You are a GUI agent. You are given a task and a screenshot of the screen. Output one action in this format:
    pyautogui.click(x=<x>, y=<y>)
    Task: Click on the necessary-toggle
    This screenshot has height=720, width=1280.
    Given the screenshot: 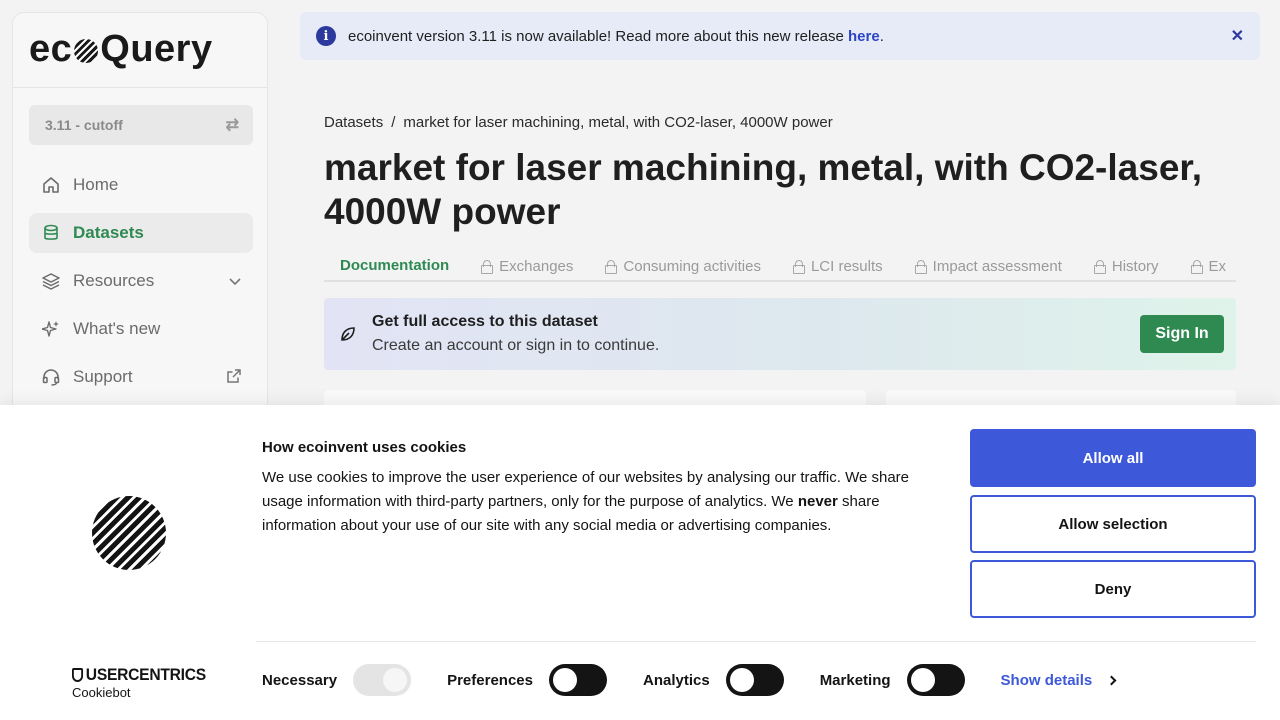 What is the action you would take?
    pyautogui.click(x=382, y=680)
    